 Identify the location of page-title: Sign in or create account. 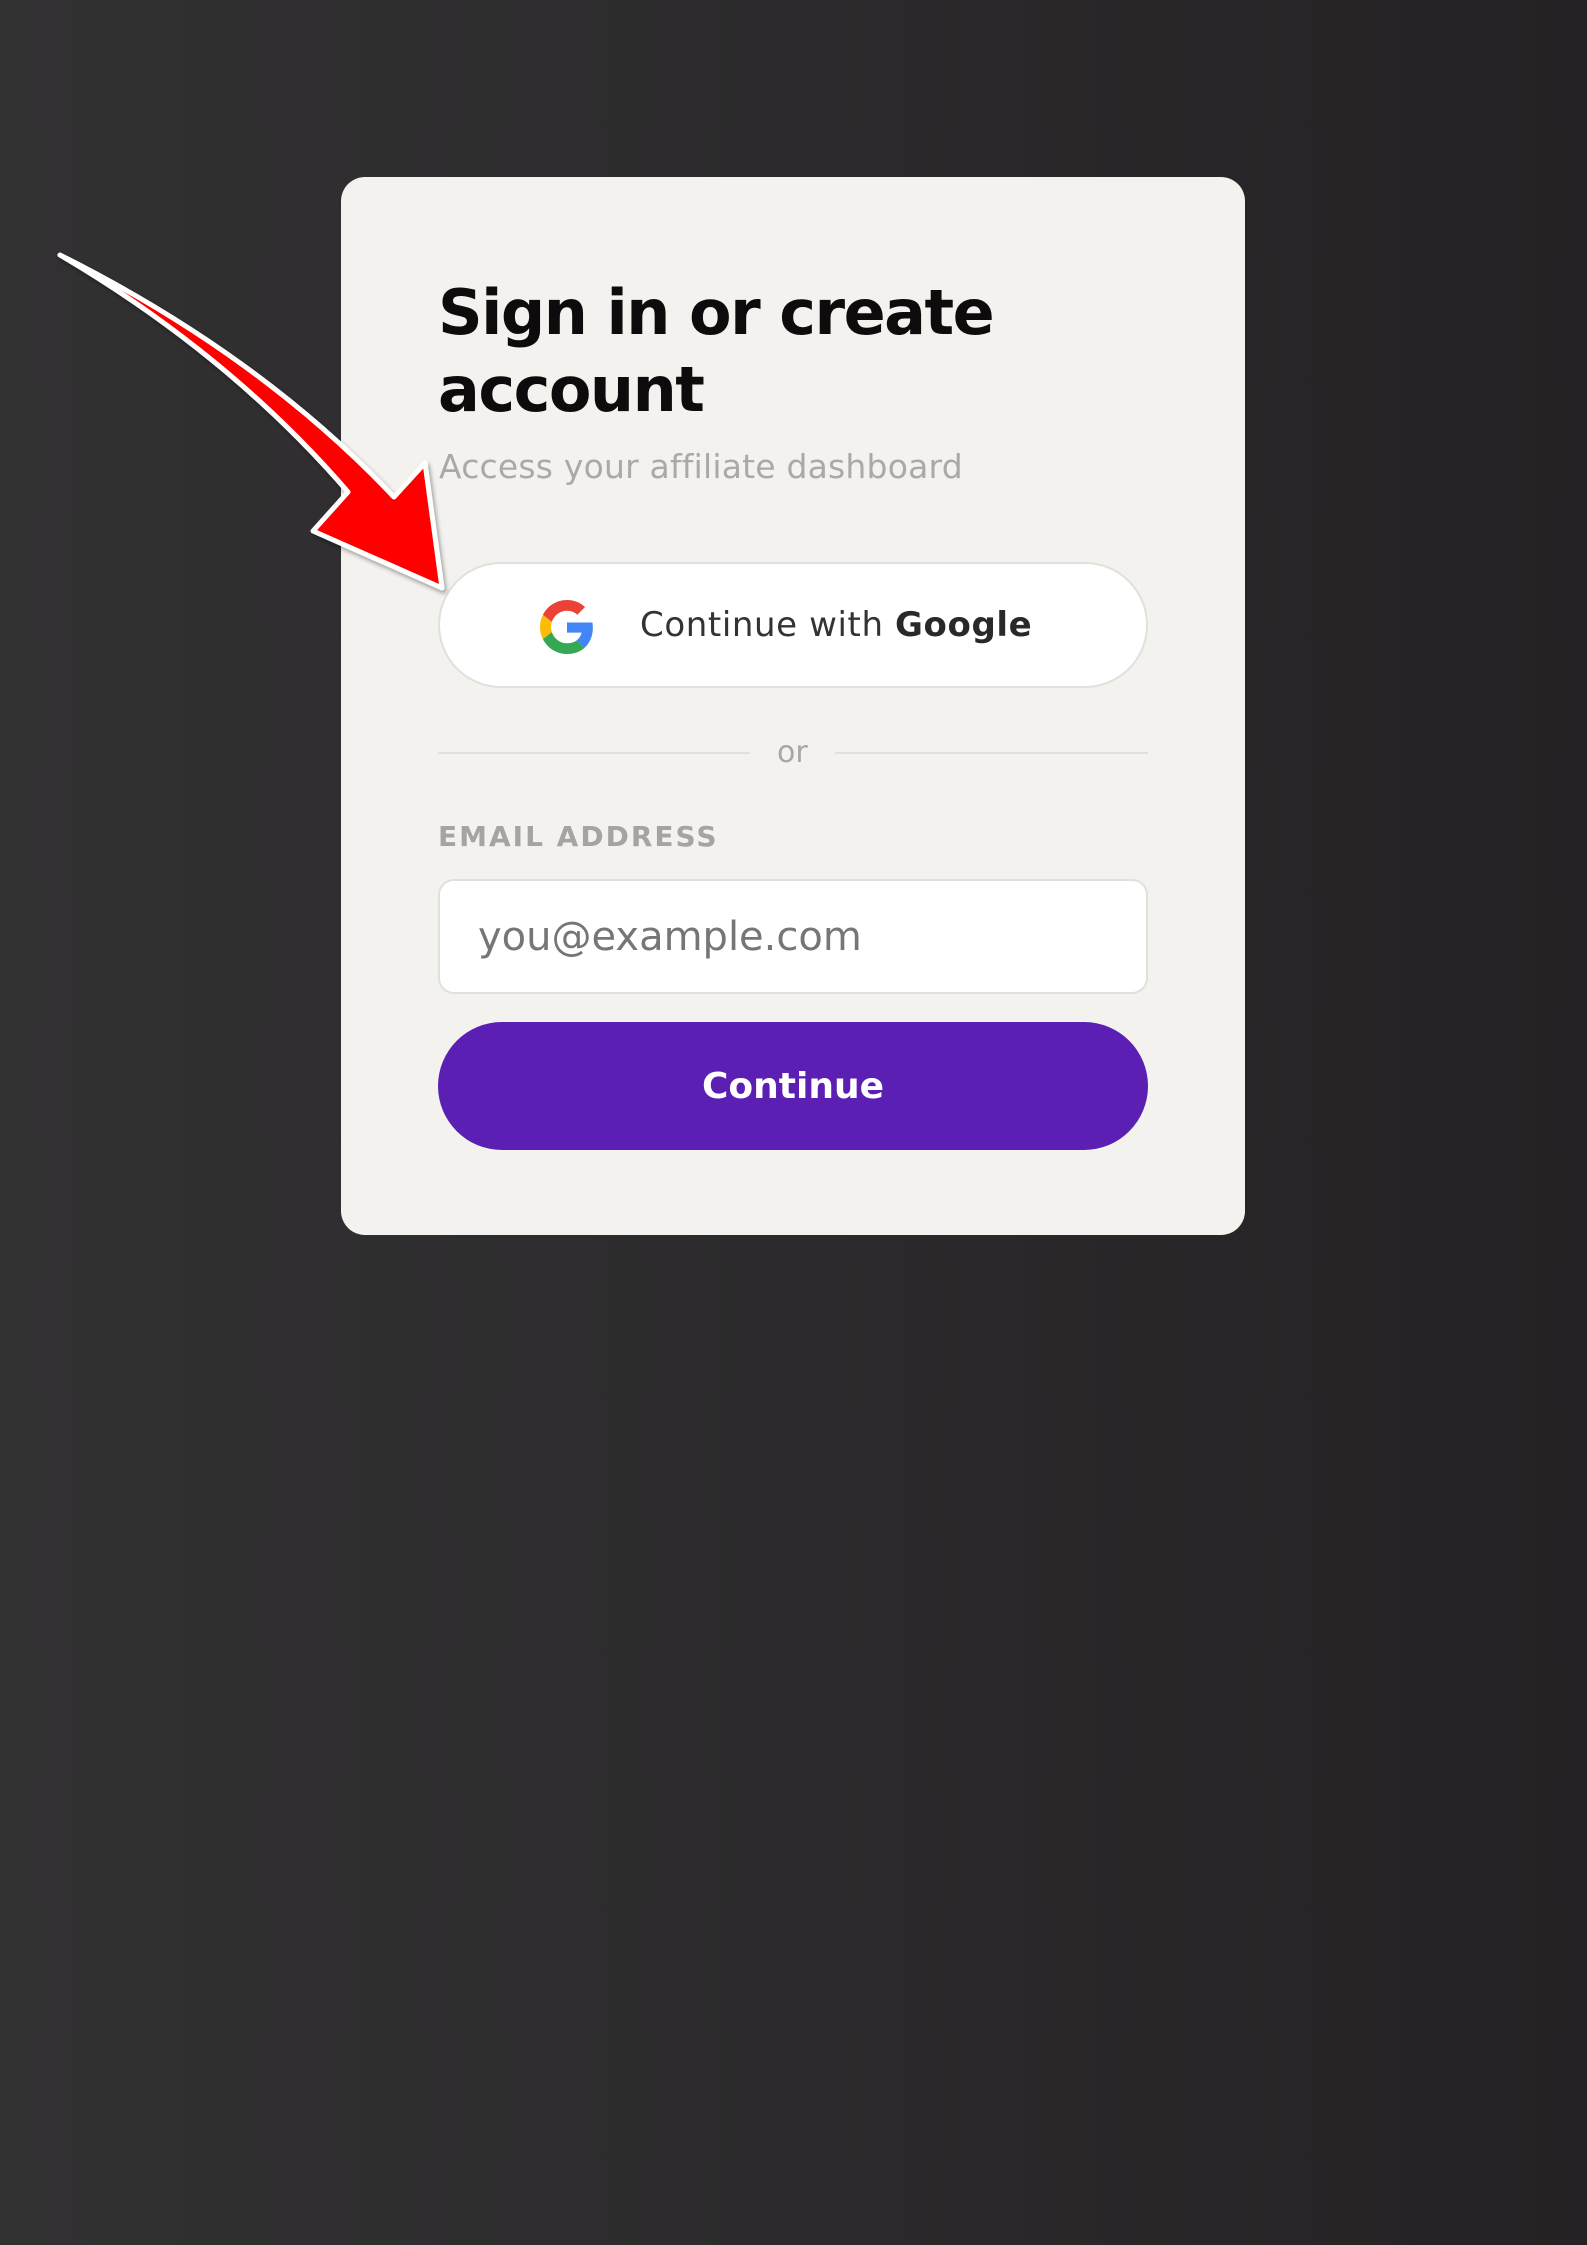
(716, 351).